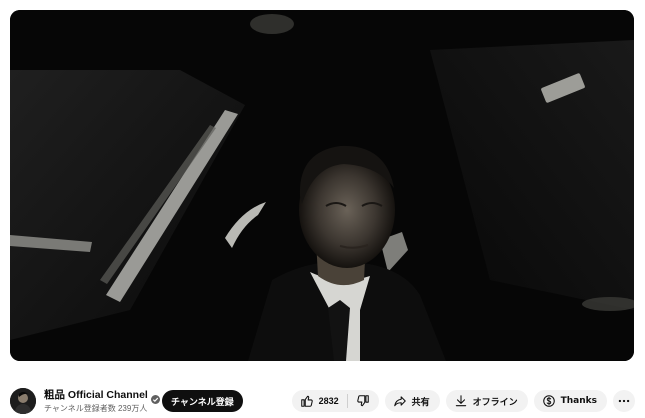 Image resolution: width=645 pixels, height=418 pixels. Describe the element at coordinates (202, 401) in the screenshot. I see `subscribe-button: チャンネル登録` at that location.